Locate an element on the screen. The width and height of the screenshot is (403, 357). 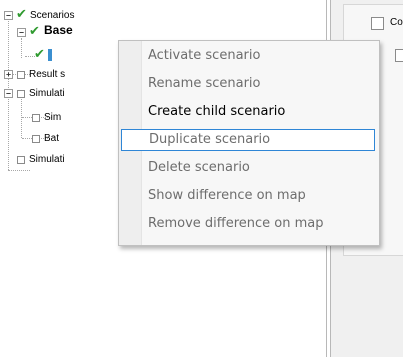
menu-item-delete-scenario: Delete scenario is located at coordinates (248, 168).